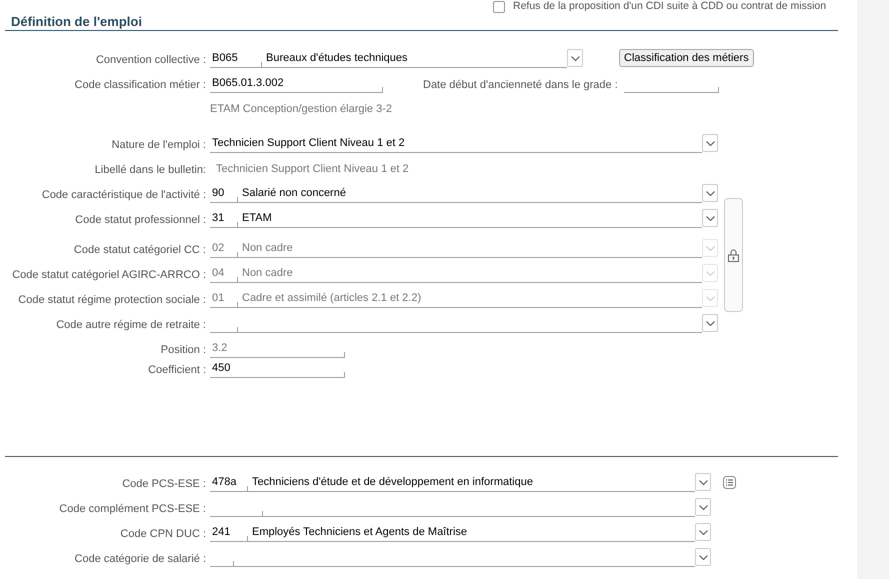 The image size is (889, 579). I want to click on field-label: Position :, so click(183, 350).